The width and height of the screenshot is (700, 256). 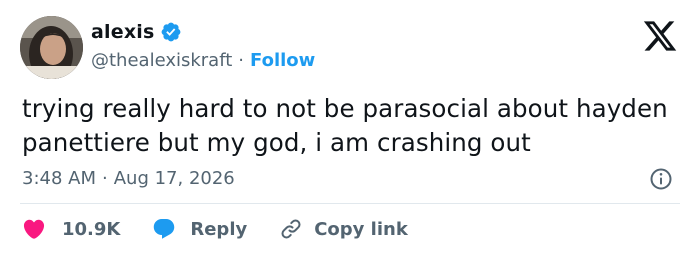 I want to click on verified-badge-icon, so click(x=171, y=32).